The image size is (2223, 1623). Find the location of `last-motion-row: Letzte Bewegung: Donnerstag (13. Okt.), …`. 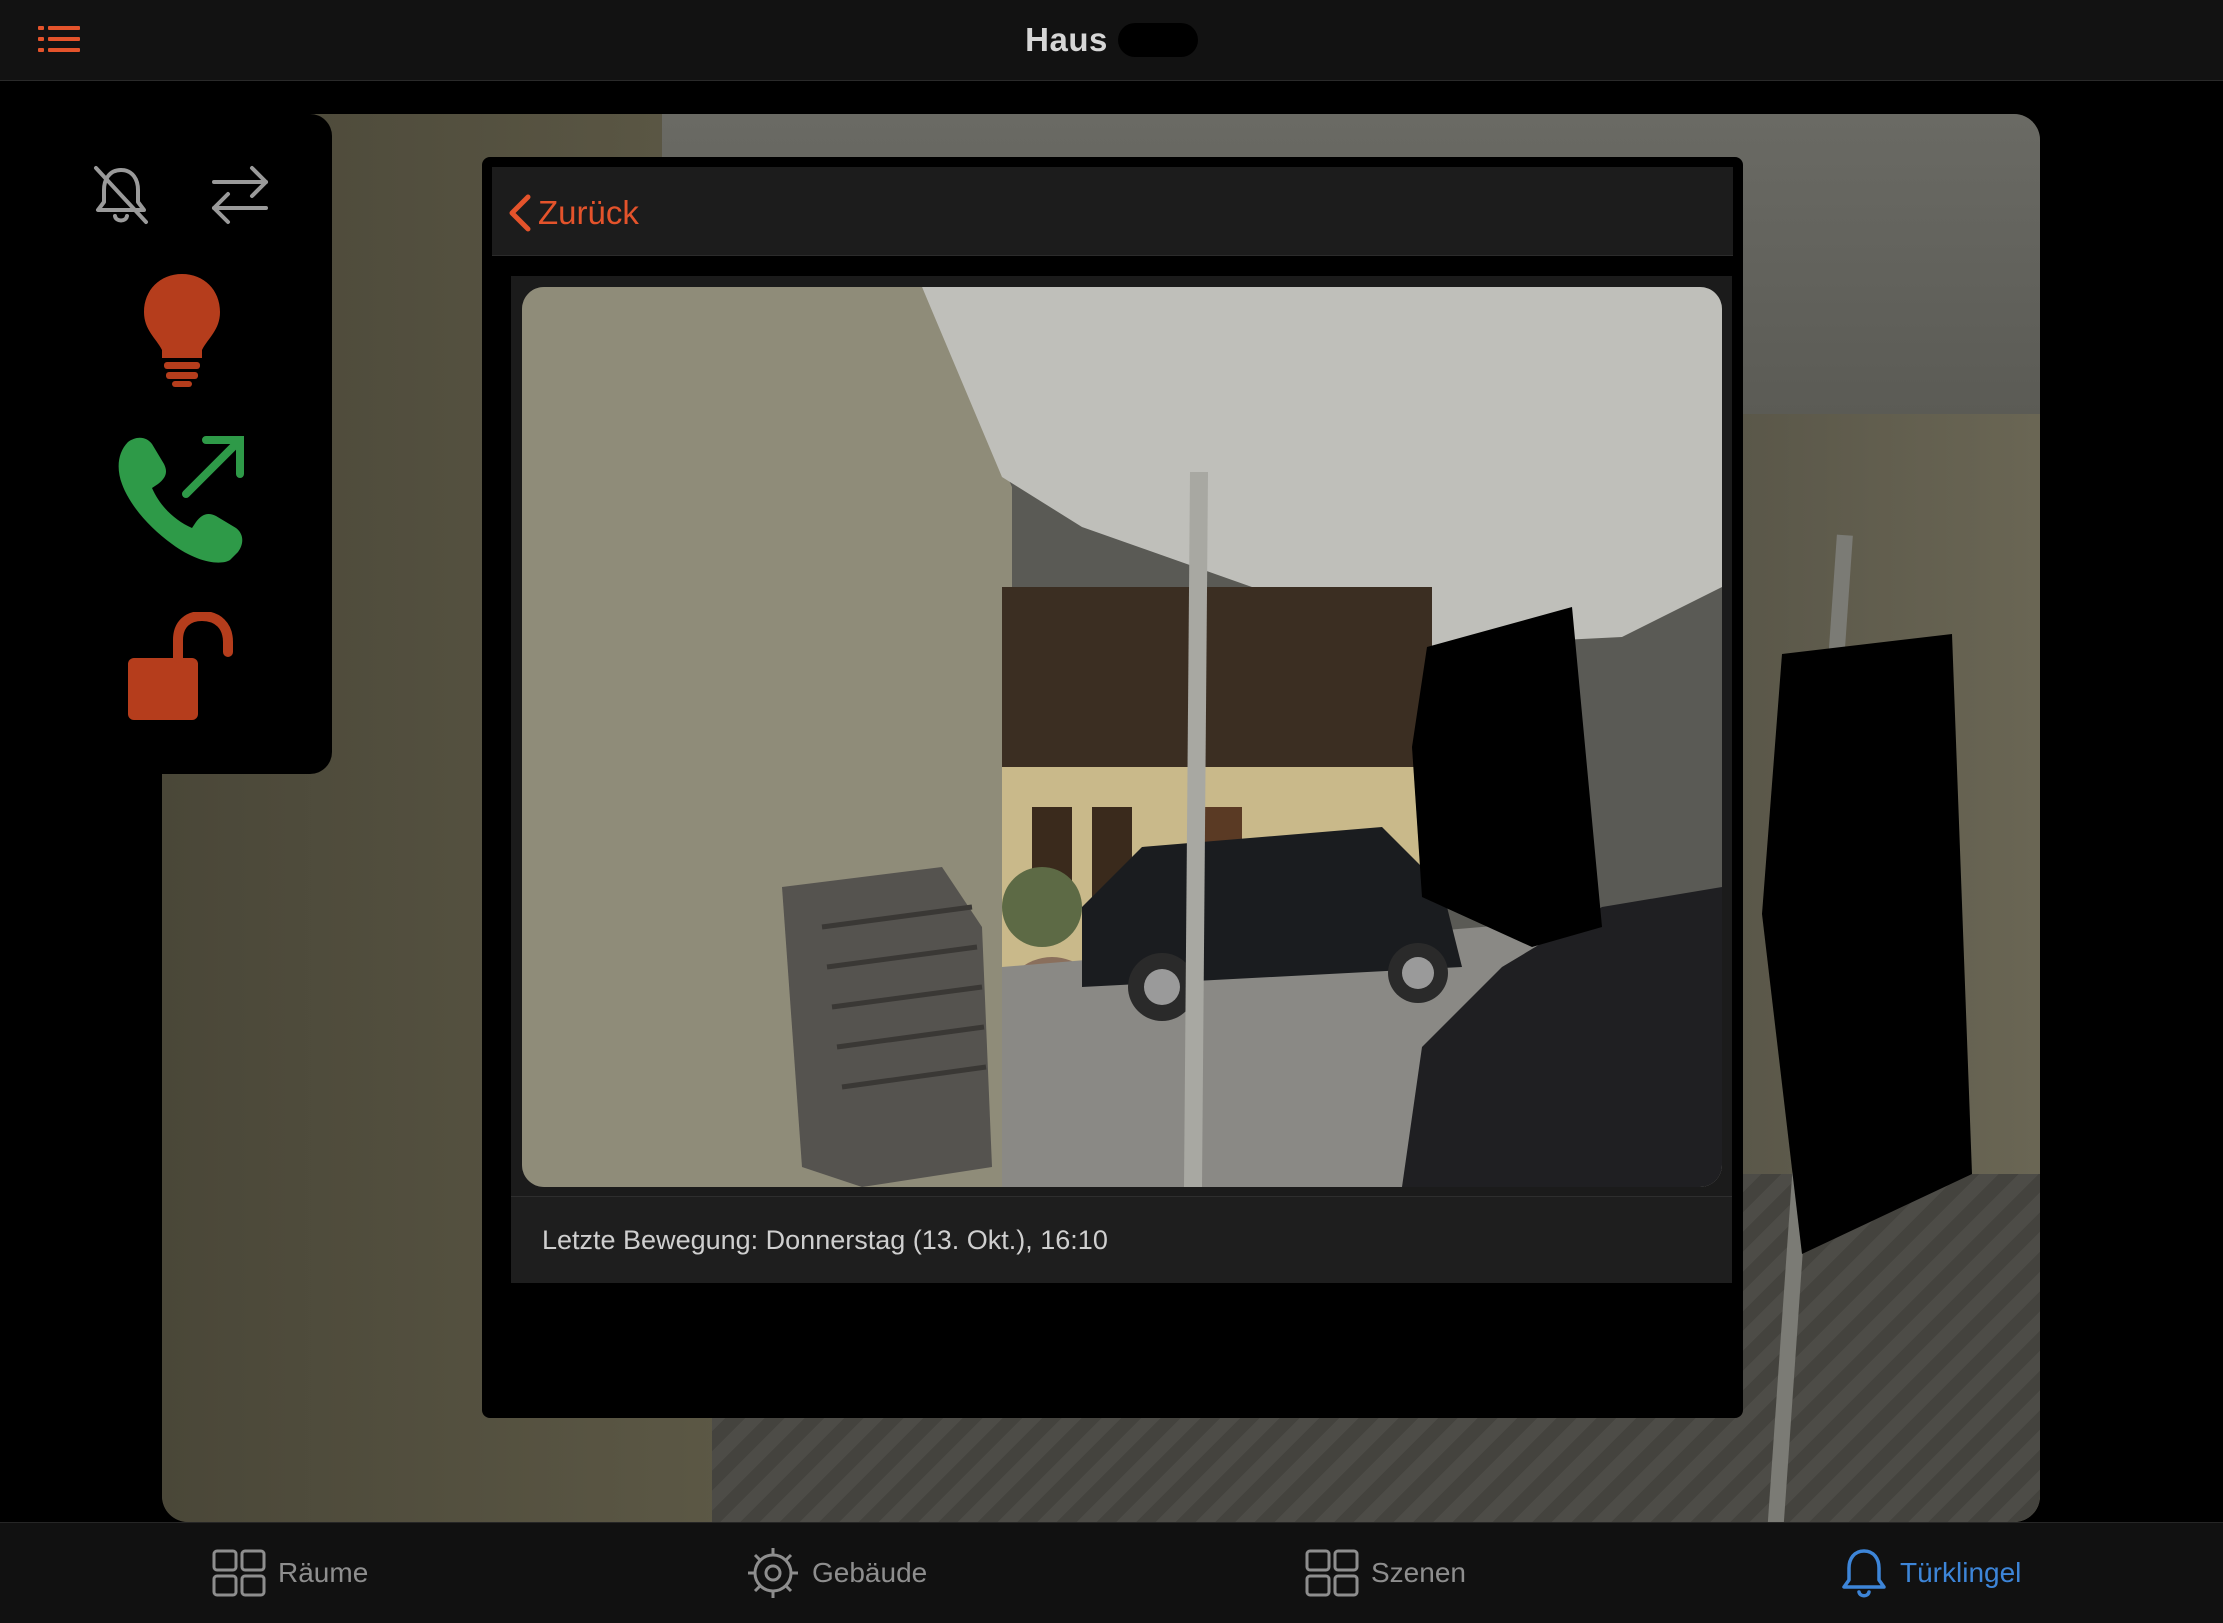

last-motion-row: Letzte Bewegung: Donnerstag (13. Okt.), … is located at coordinates (1121, 1239).